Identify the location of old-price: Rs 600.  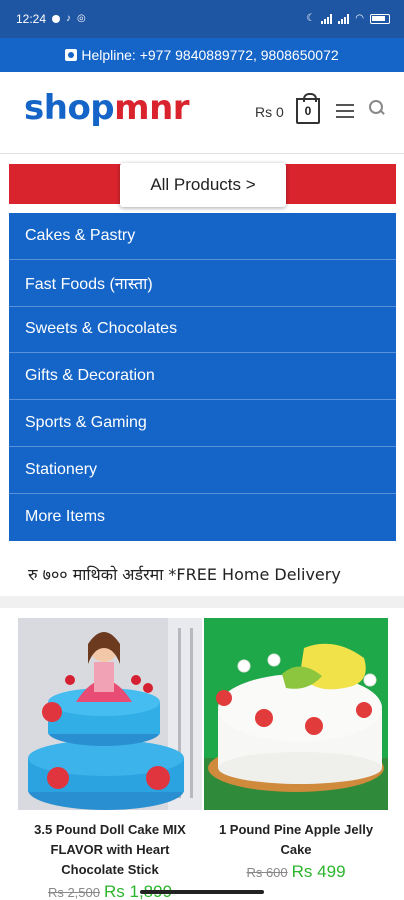
(267, 872).